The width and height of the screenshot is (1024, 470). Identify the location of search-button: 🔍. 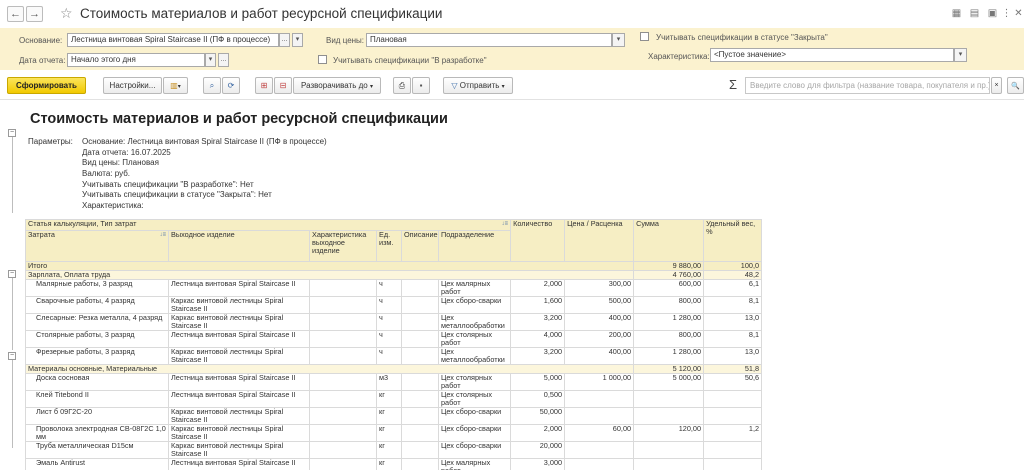
(1015, 85).